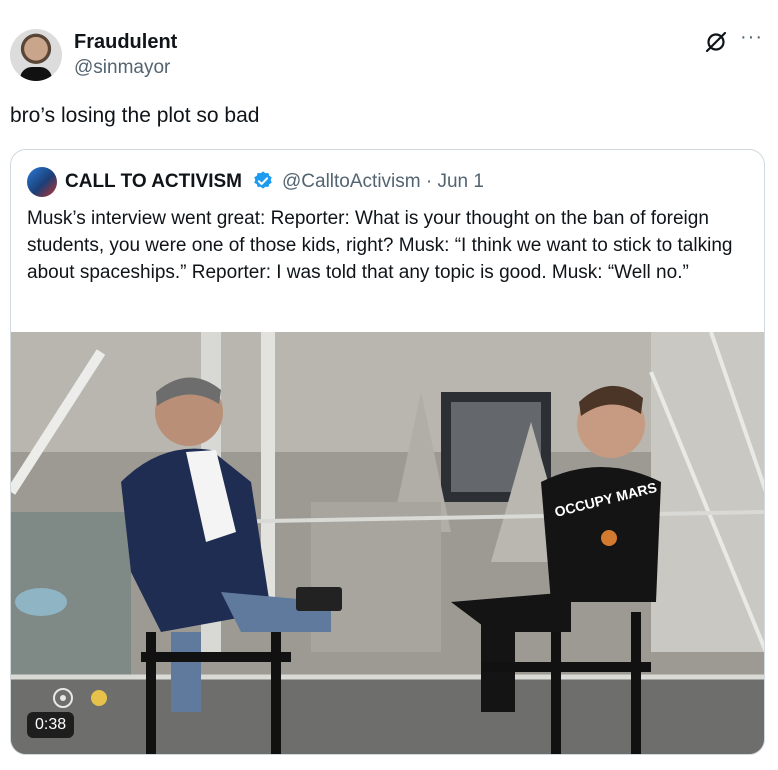 This screenshot has height=770, width=778. I want to click on video-duration: 0:38, so click(51, 725).